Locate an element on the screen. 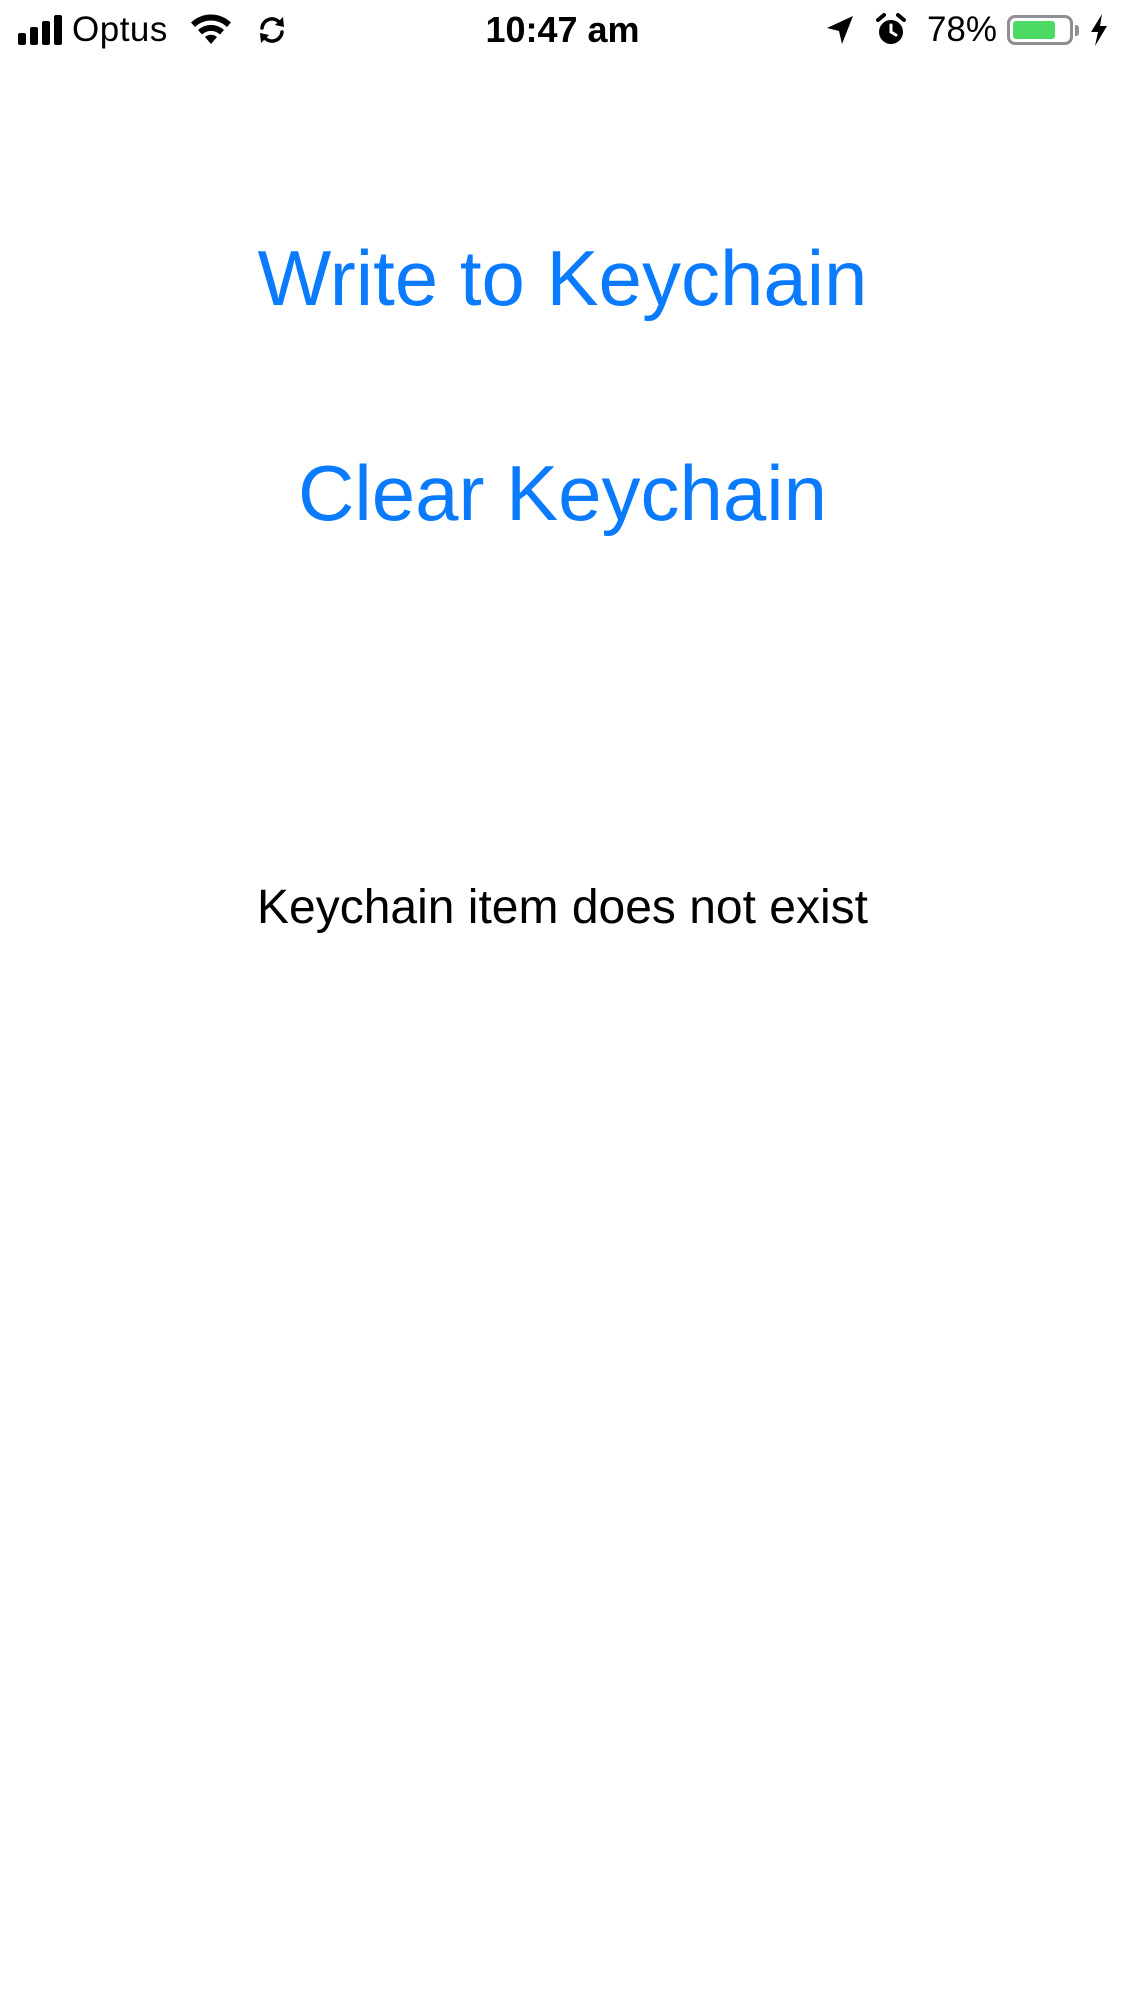  clock-time: 10:47 am is located at coordinates (562, 29).